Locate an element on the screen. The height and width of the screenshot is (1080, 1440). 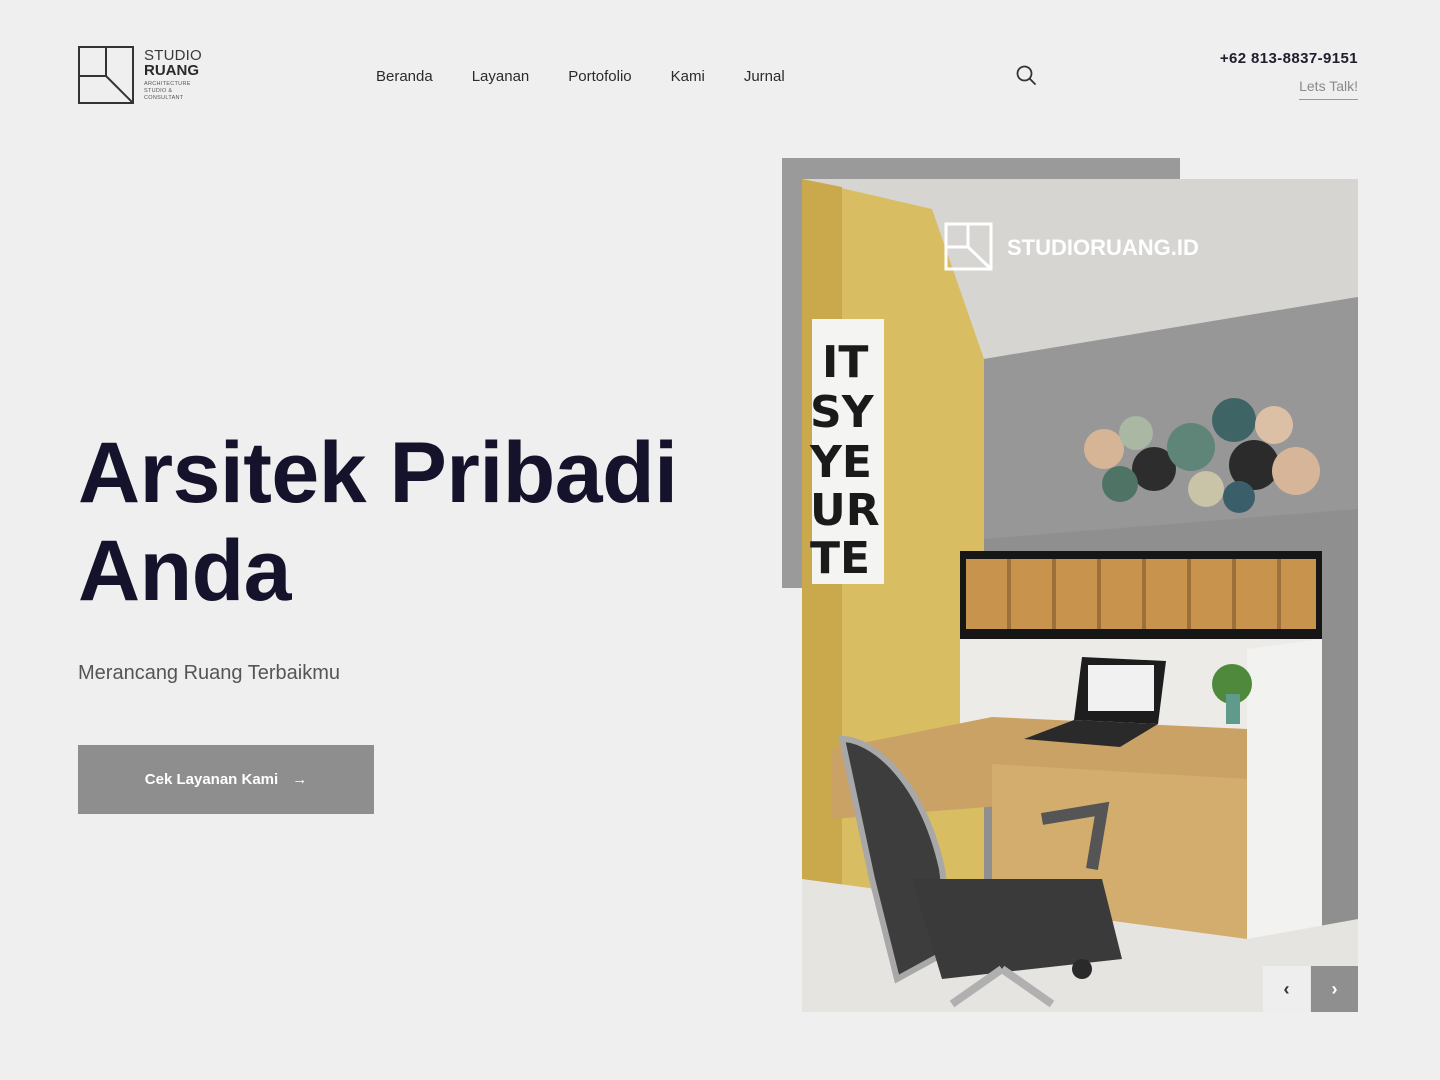
watermark-text: STUDIORUANG.ID is located at coordinates (1103, 247).